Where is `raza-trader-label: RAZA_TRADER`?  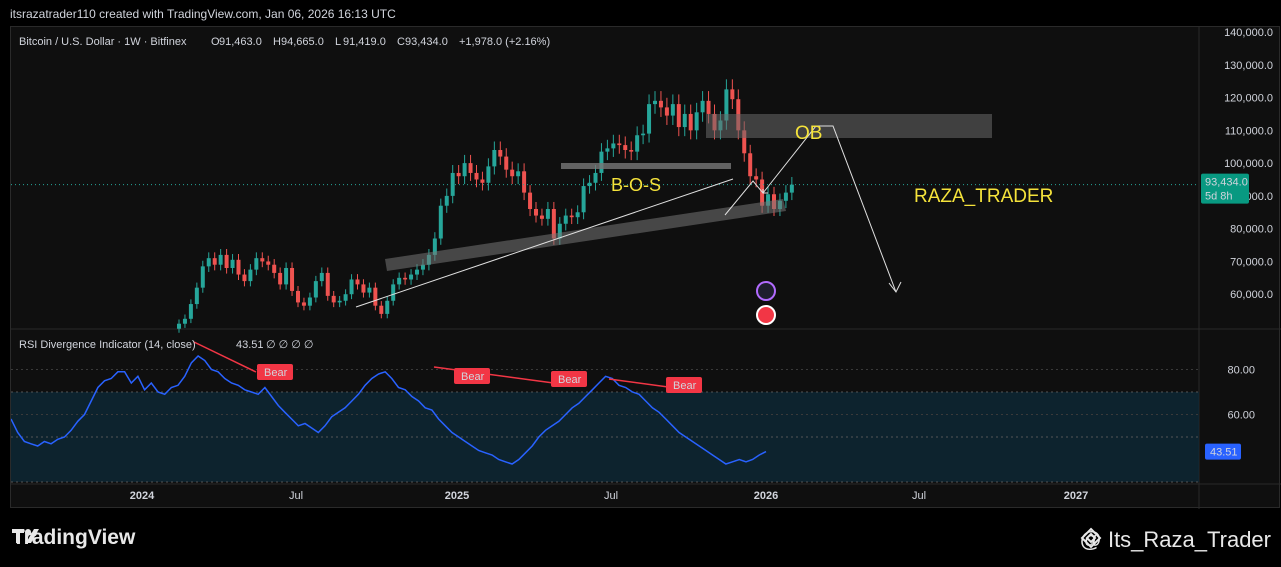
raza-trader-label: RAZA_TRADER is located at coordinates (983, 196).